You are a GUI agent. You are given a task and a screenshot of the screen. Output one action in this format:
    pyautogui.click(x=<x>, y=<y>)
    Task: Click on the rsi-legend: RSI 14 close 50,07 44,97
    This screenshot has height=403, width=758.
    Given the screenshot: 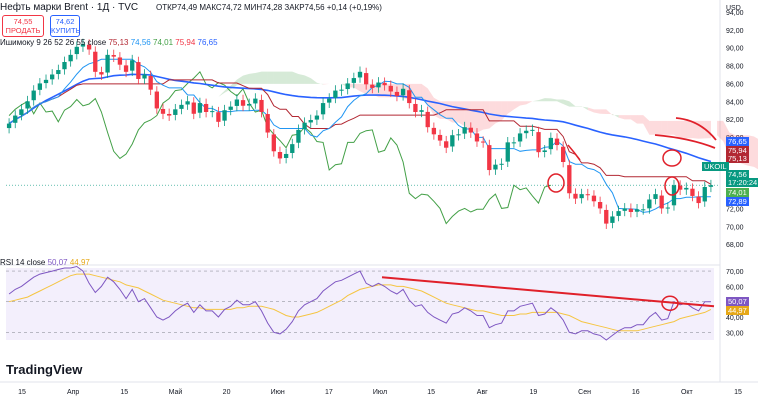 What is the action you would take?
    pyautogui.click(x=45, y=262)
    